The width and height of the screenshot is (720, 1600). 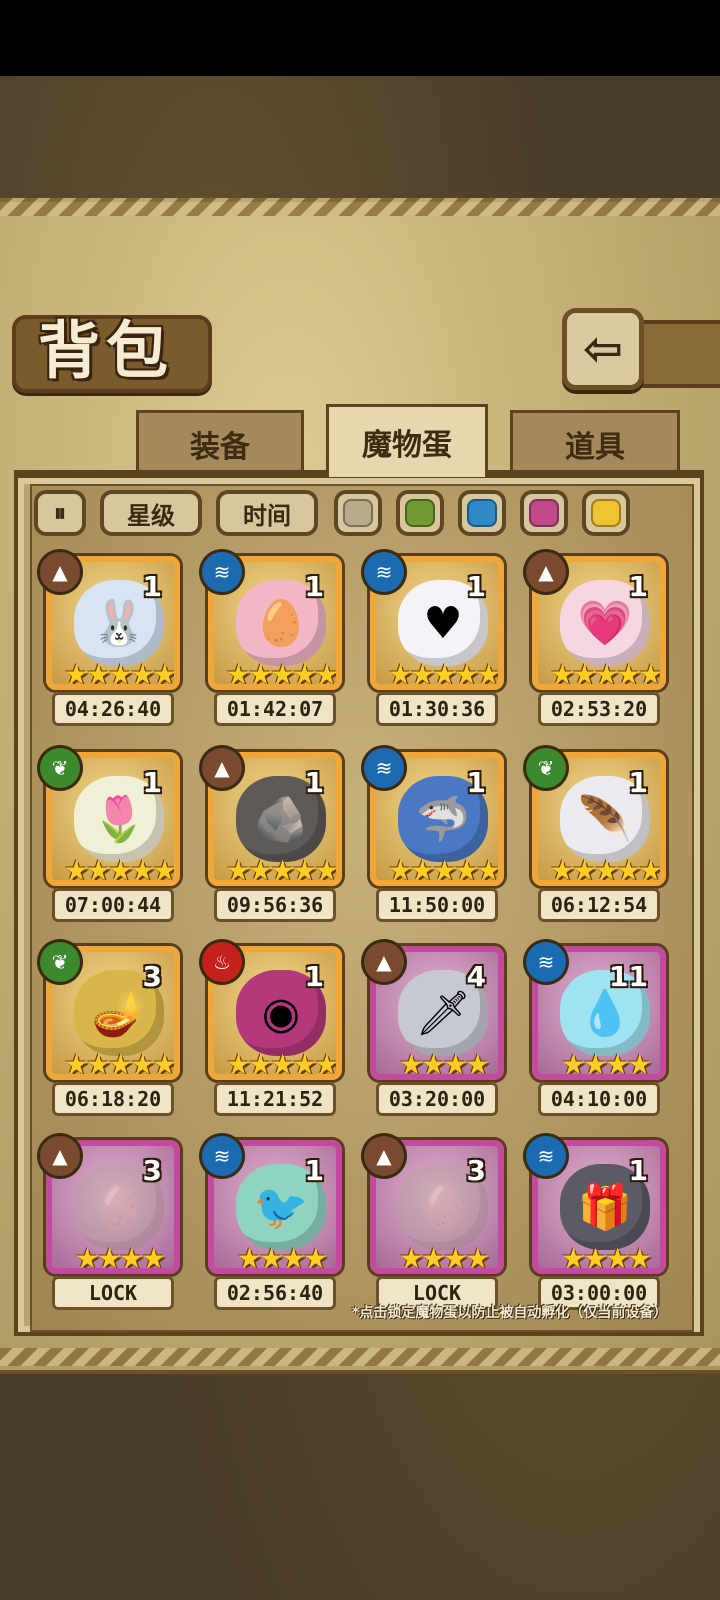 I want to click on filter-gray-swatch, so click(x=358, y=513).